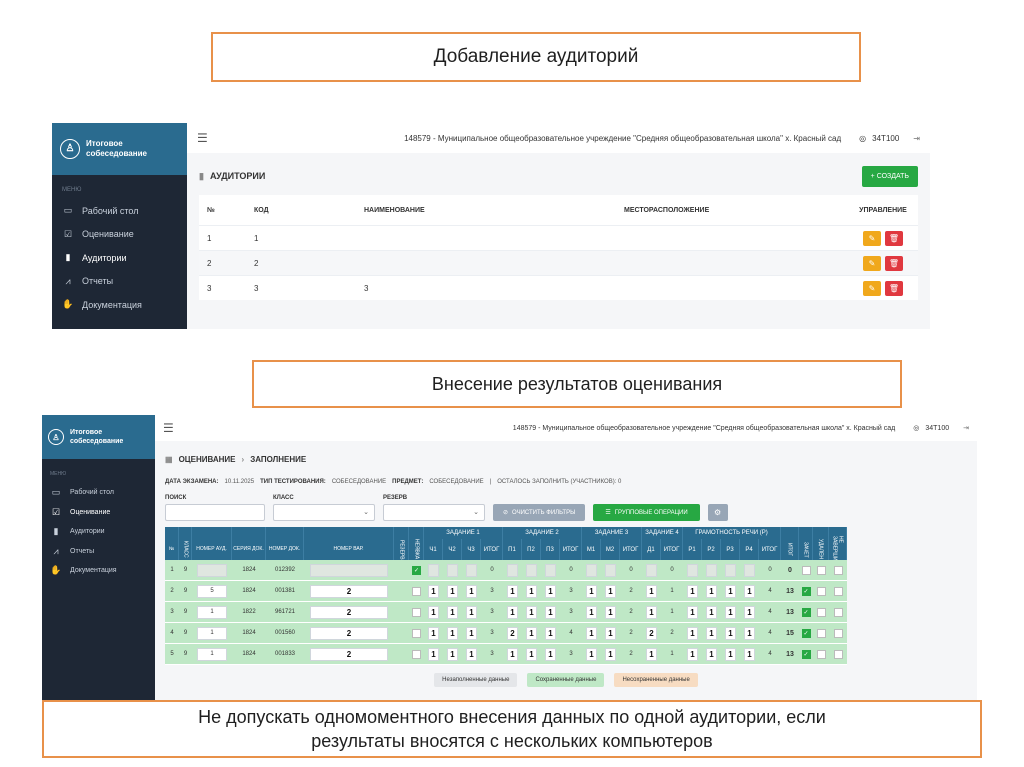  I want to click on absent-checkbox: ✓, so click(416, 570).